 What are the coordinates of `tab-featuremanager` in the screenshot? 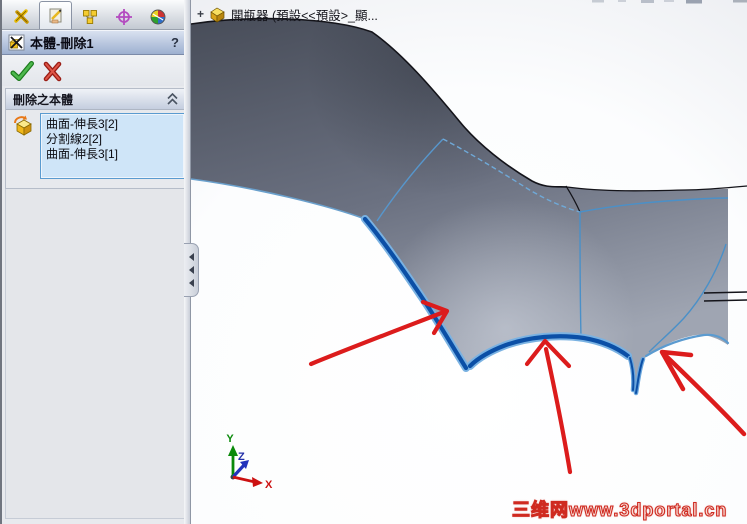 It's located at (21, 16).